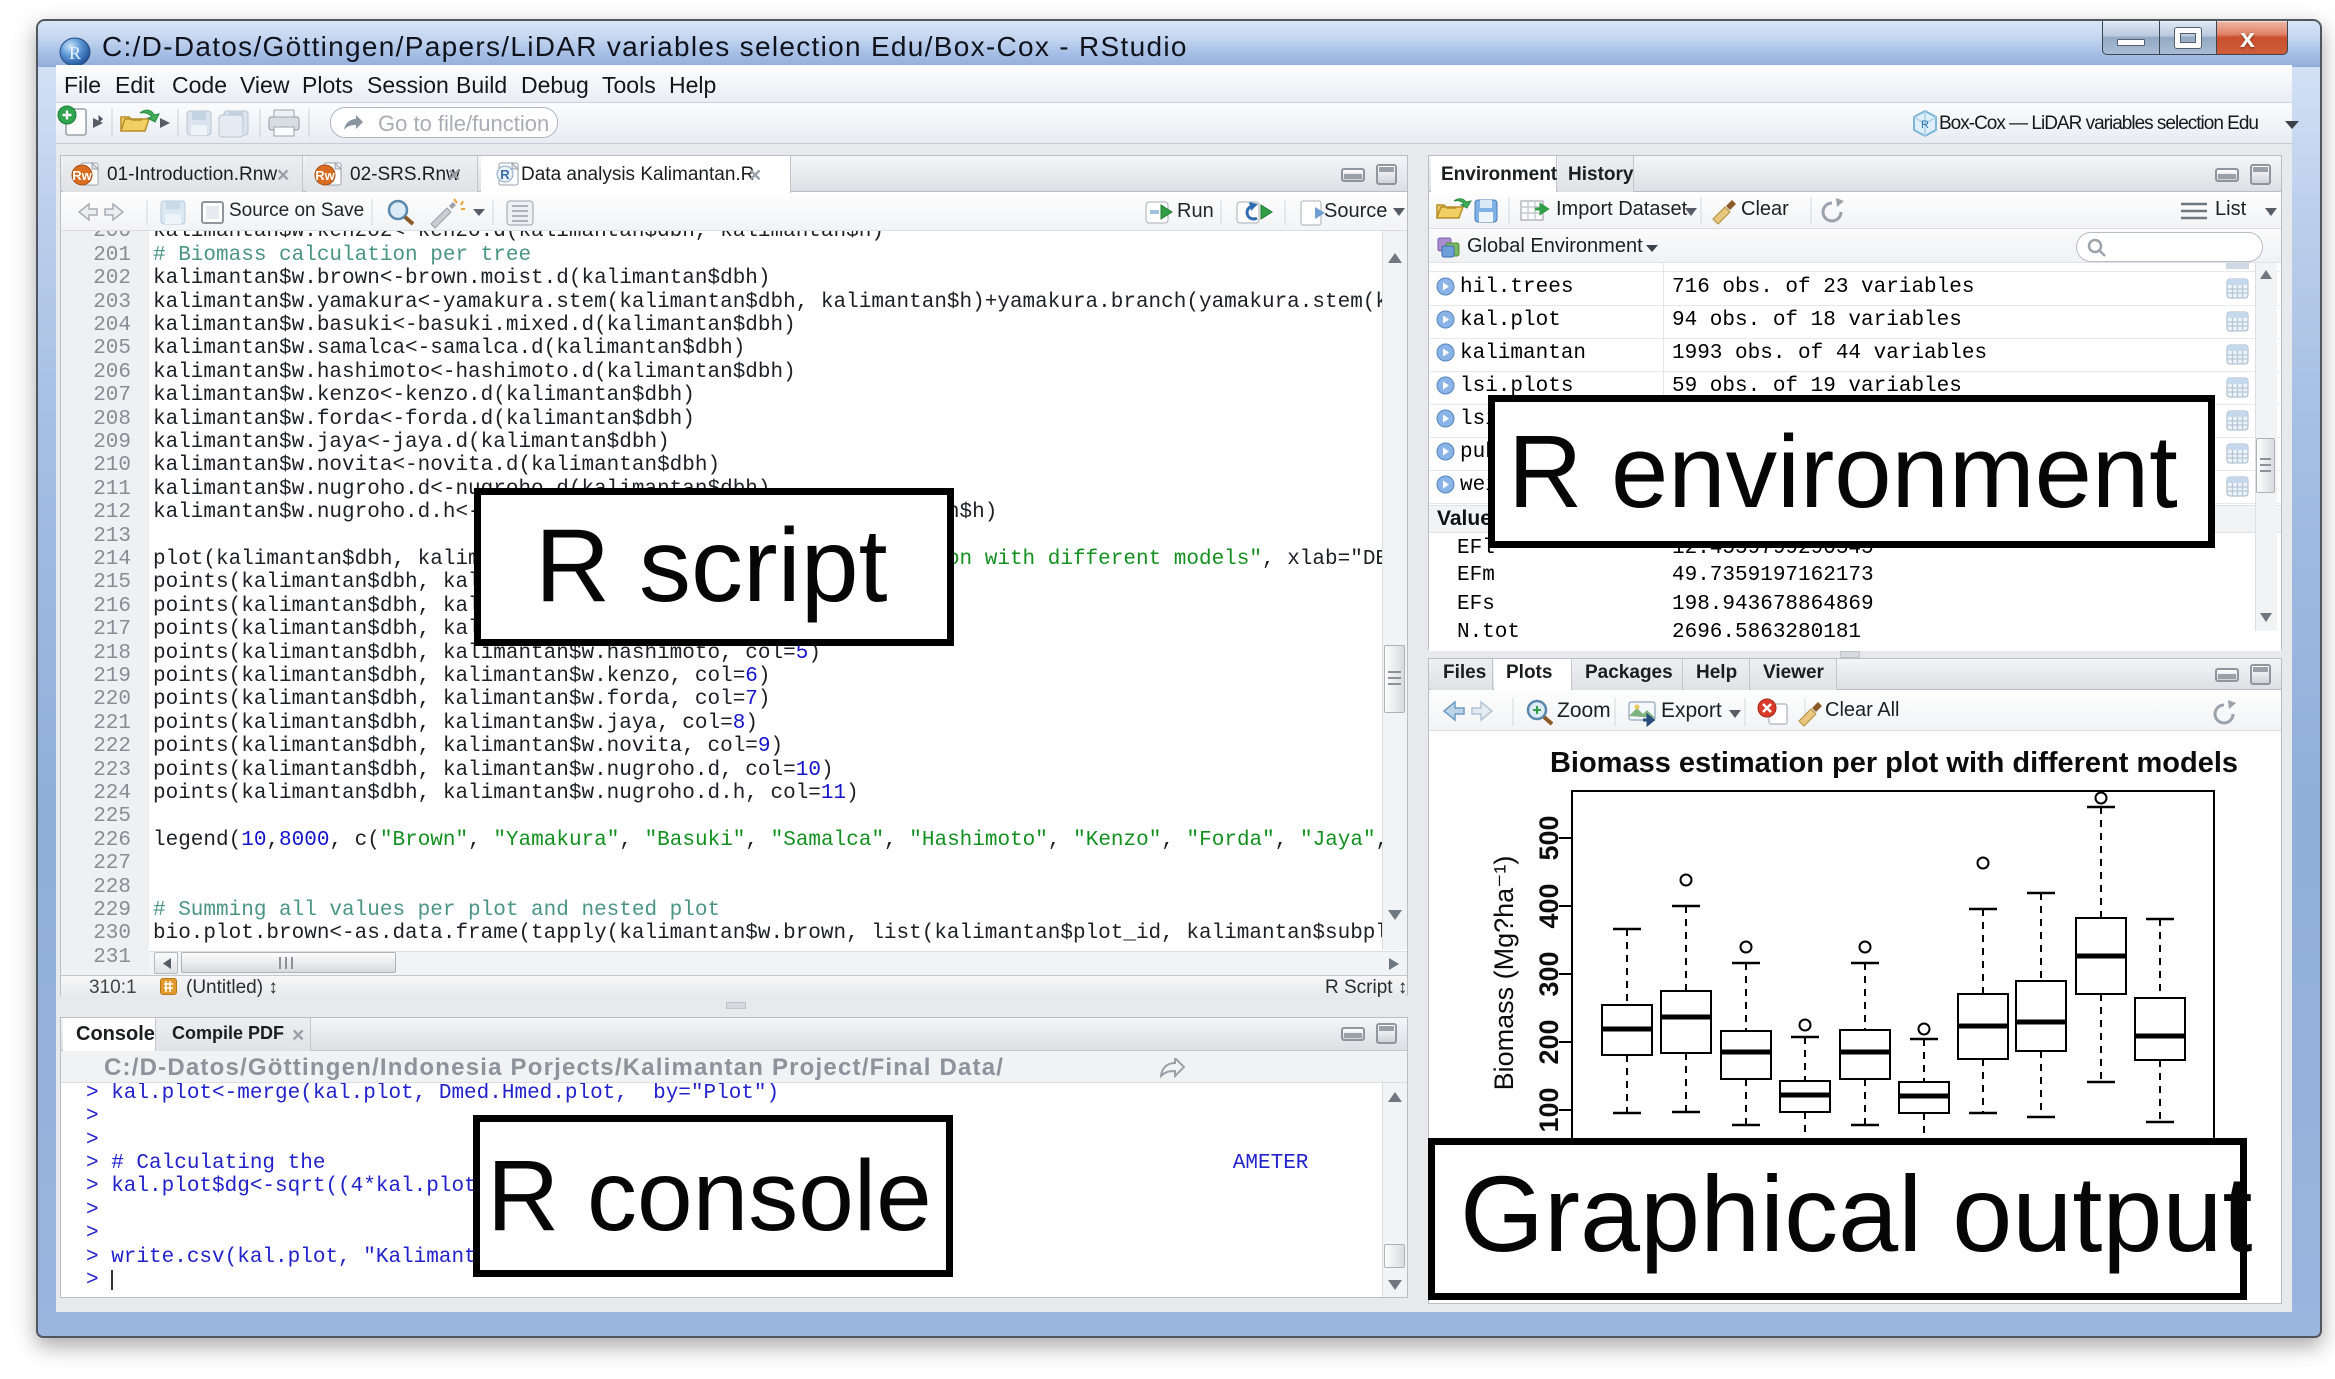  I want to click on svg-text: 100, so click(1549, 1109).